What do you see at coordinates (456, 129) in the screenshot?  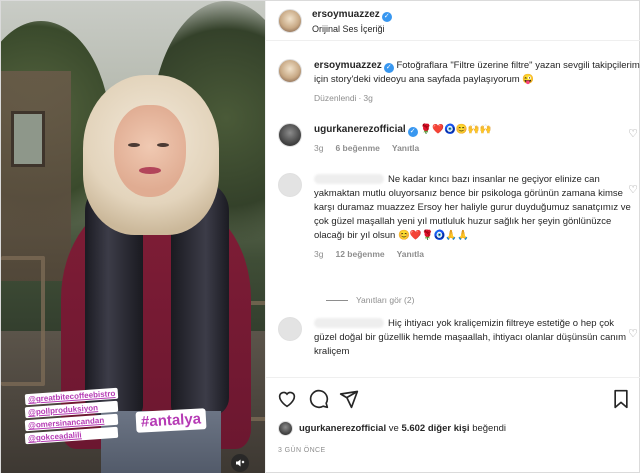 I see `comment-text: 🌹❤️🧿😊🙌🙌` at bounding box center [456, 129].